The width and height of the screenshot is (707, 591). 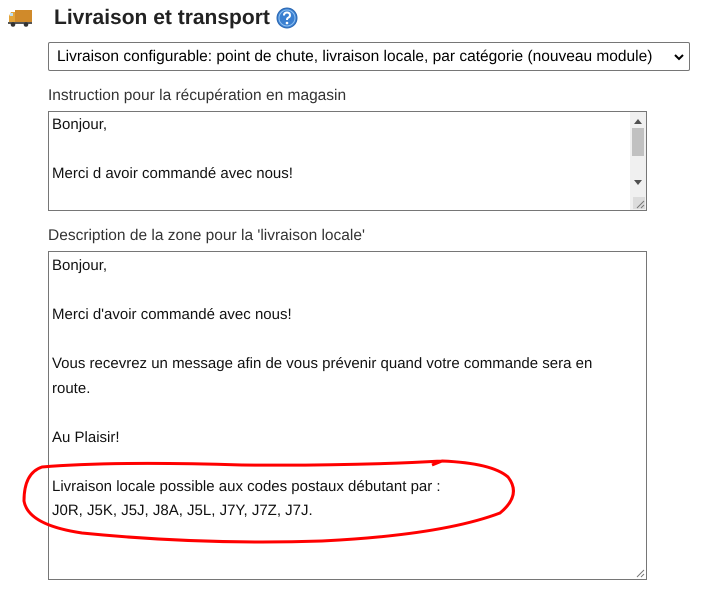 What do you see at coordinates (323, 376) in the screenshot?
I see `paragraph: Vous recevrez un message afin de vous prévenir quand votre commande sera en route.` at bounding box center [323, 376].